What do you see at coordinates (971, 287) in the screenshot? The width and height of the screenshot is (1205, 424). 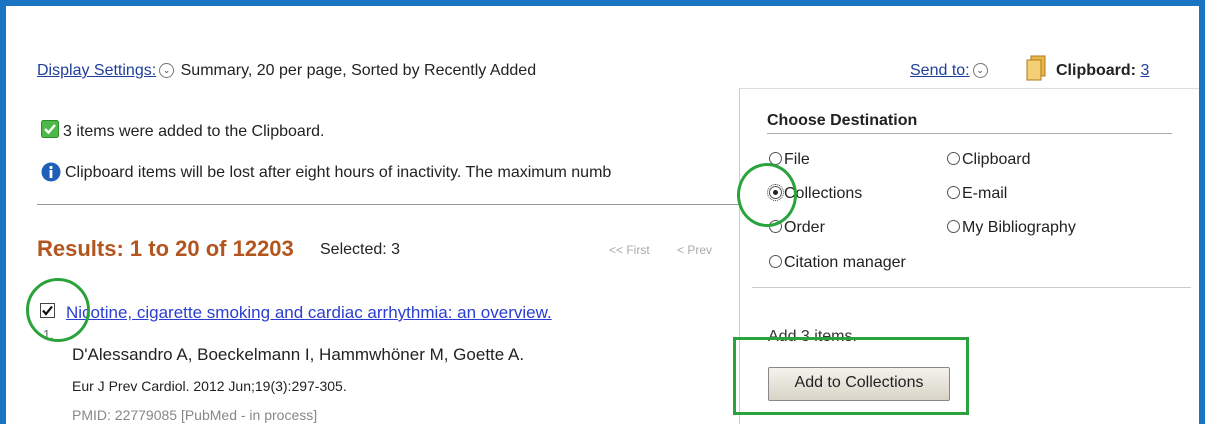 I see `popup-divider` at bounding box center [971, 287].